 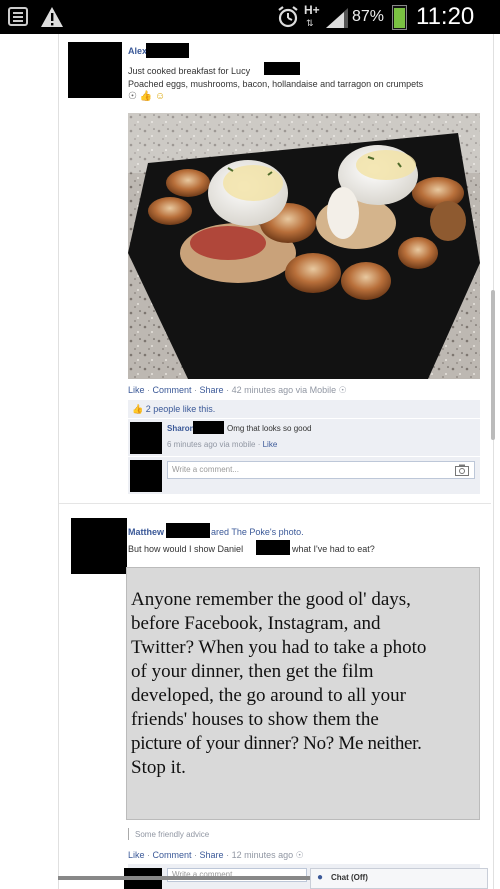 I want to click on battery-percent: 87%, so click(x=368, y=16).